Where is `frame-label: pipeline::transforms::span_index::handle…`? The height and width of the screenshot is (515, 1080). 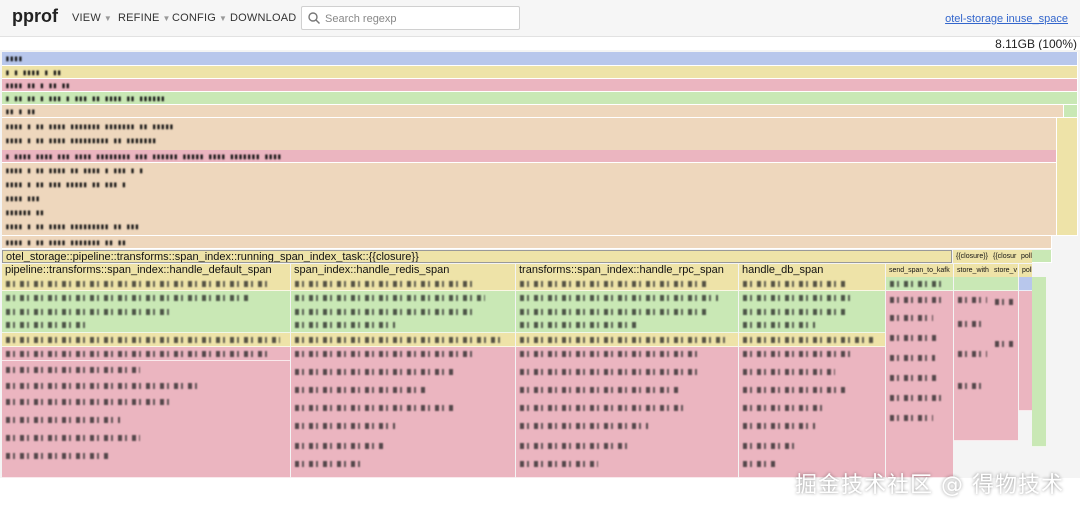
frame-label: pipeline::transforms::span_index::handle… is located at coordinates (138, 270).